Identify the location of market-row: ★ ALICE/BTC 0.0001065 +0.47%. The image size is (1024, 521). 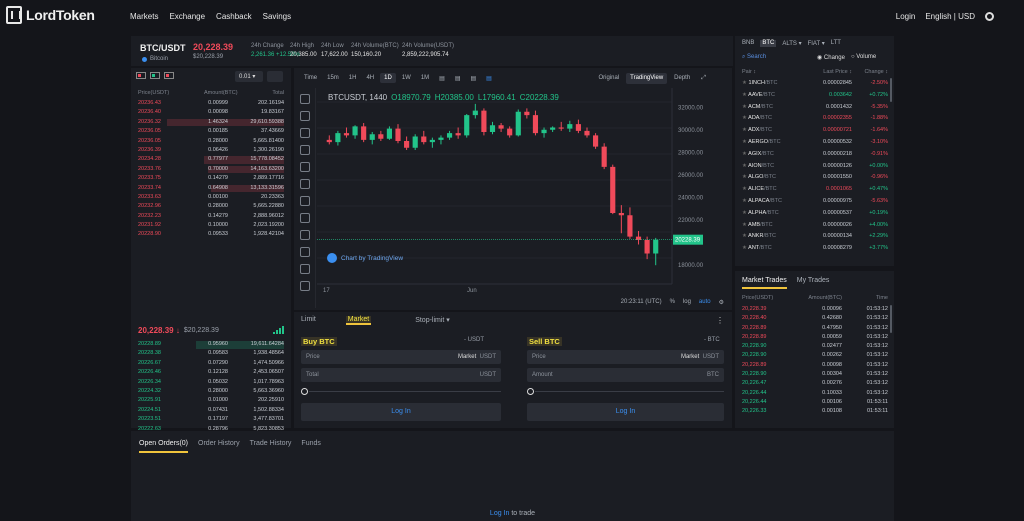
(815, 190).